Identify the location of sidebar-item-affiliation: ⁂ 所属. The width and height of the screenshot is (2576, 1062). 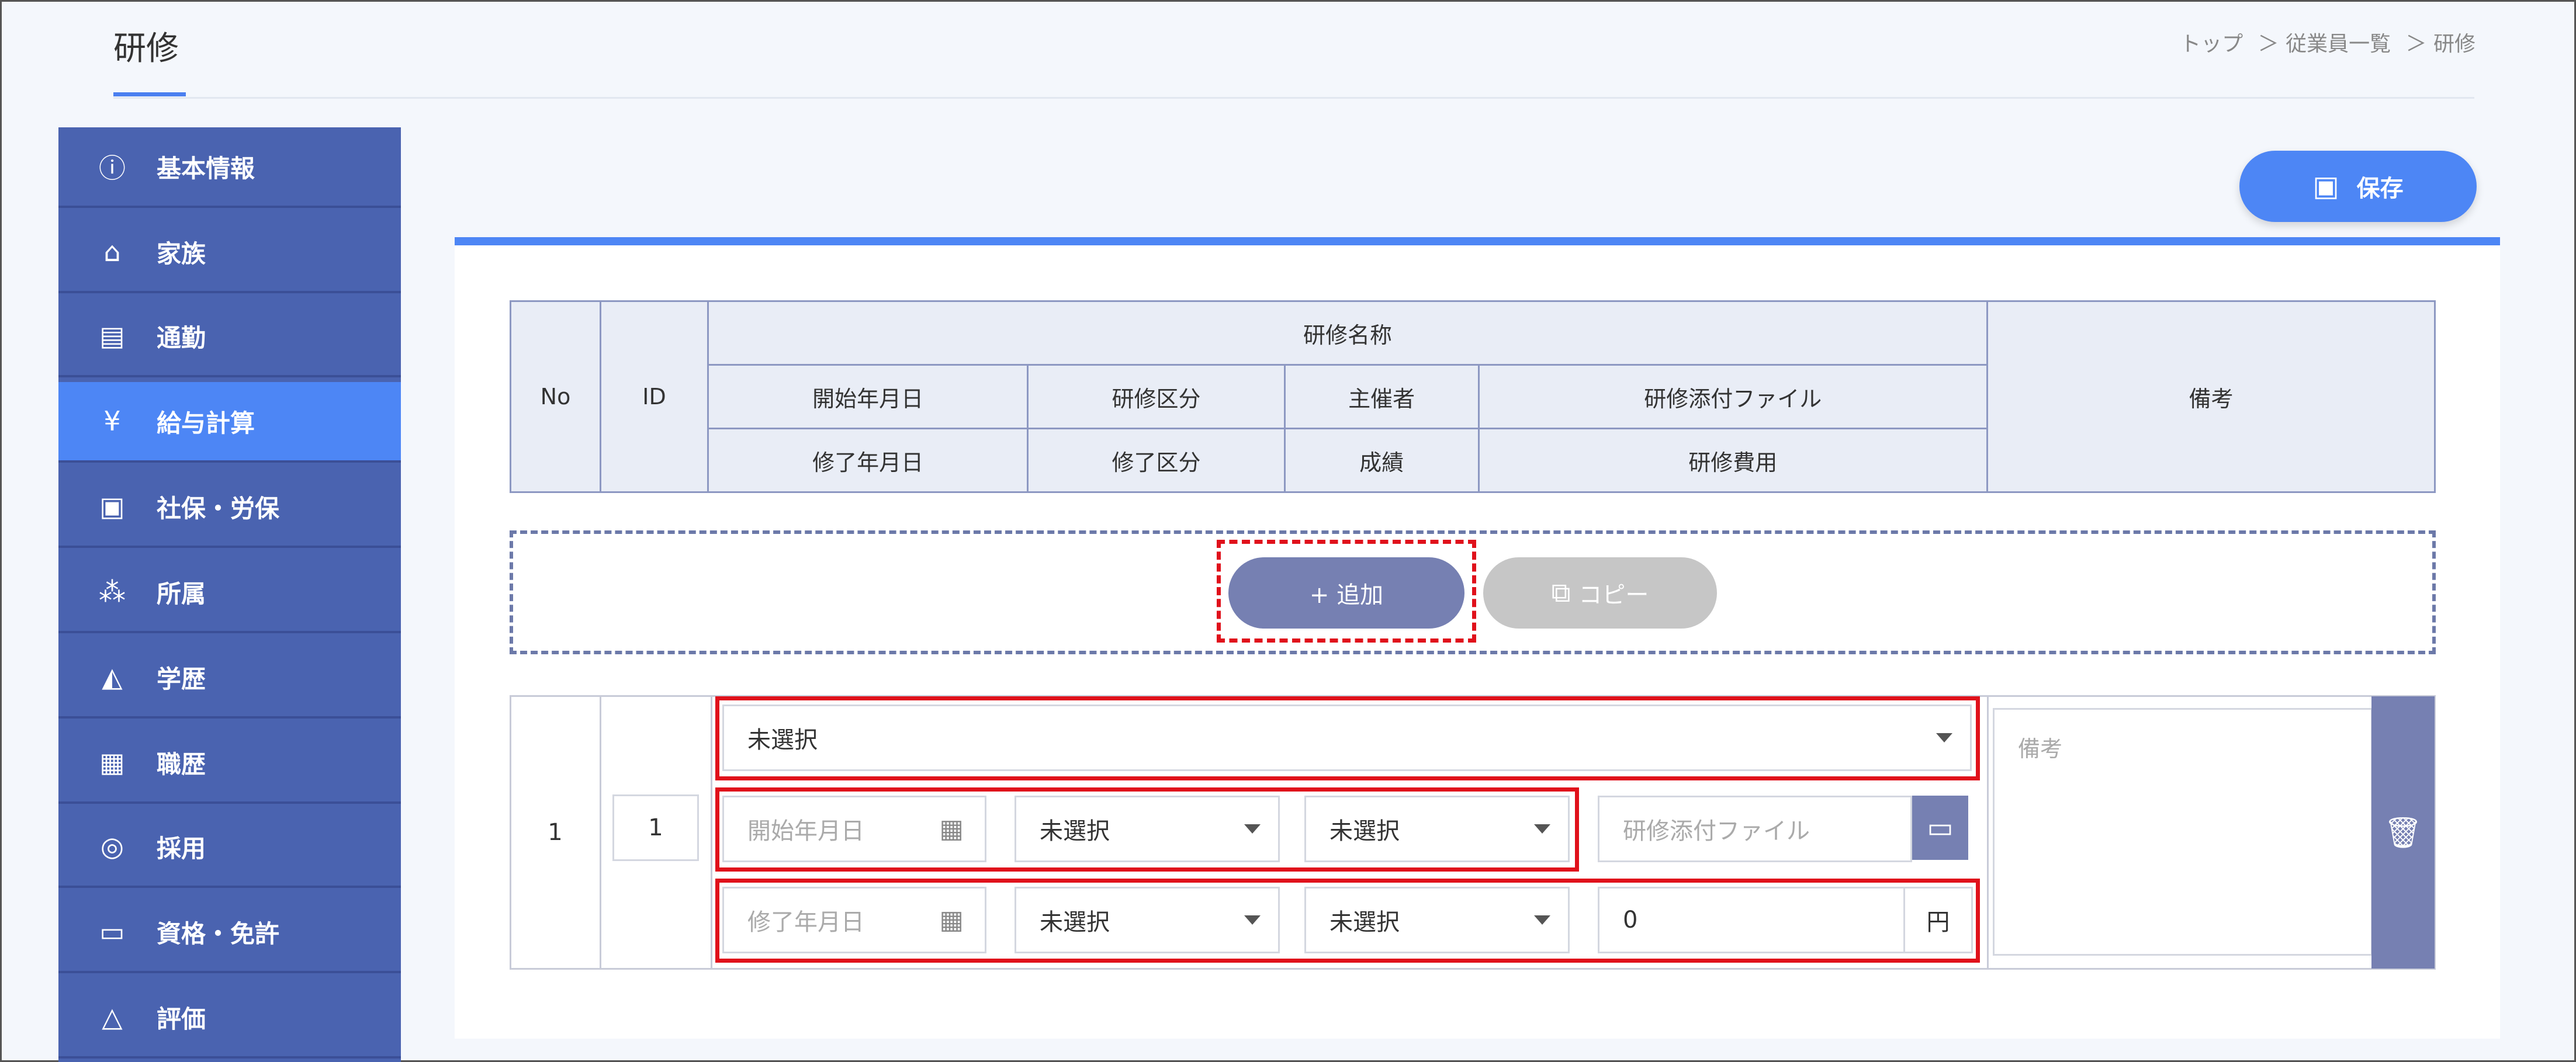
(230, 593).